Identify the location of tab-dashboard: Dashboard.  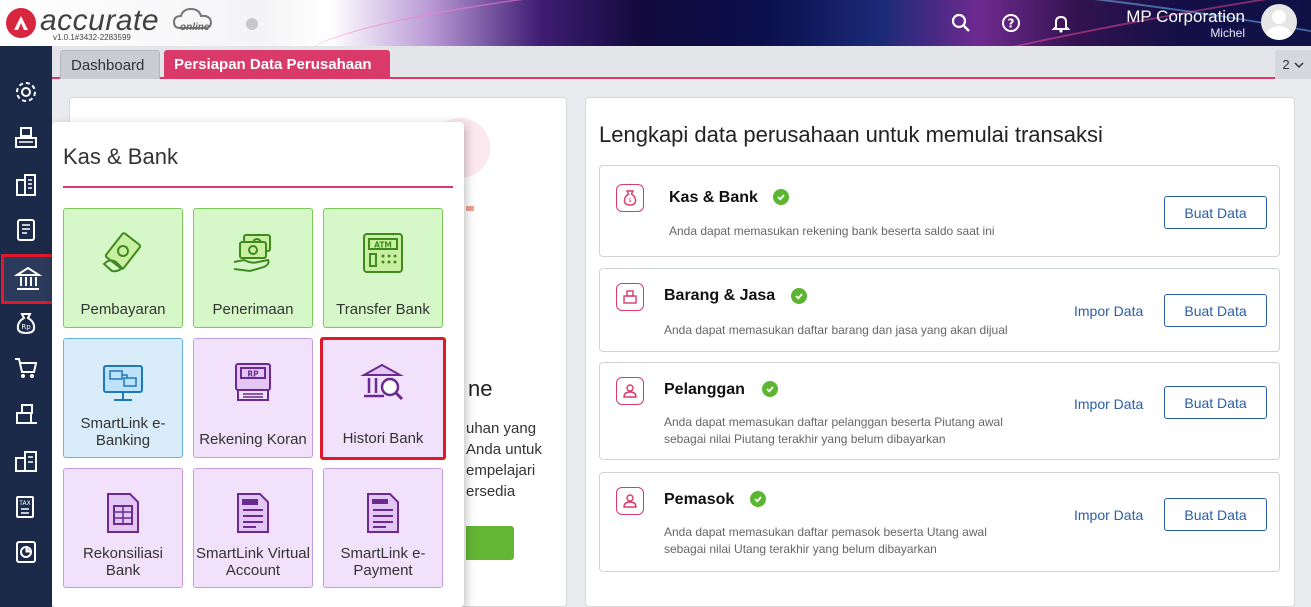
(110, 64).